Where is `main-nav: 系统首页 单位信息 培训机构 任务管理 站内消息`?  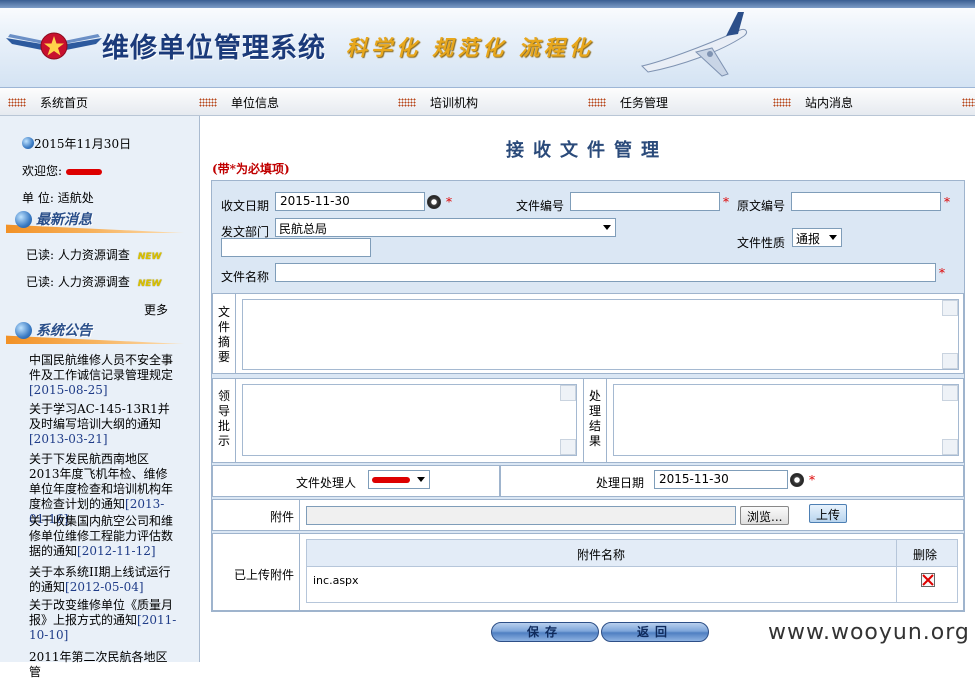 main-nav: 系统首页 单位信息 培训机构 任务管理 站内消息 is located at coordinates (487, 102).